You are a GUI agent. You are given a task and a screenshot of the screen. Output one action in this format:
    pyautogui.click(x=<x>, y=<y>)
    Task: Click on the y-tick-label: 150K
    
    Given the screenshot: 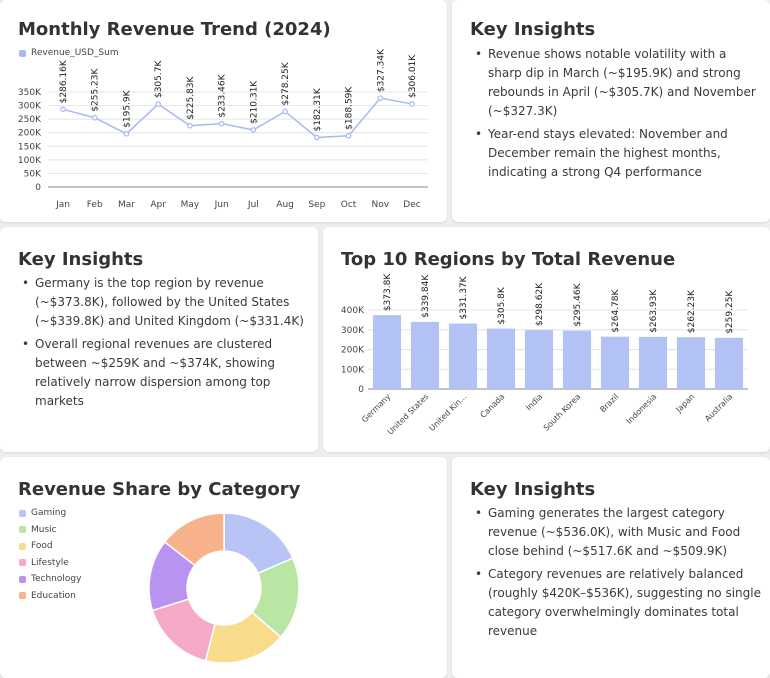 What is the action you would take?
    pyautogui.click(x=30, y=147)
    